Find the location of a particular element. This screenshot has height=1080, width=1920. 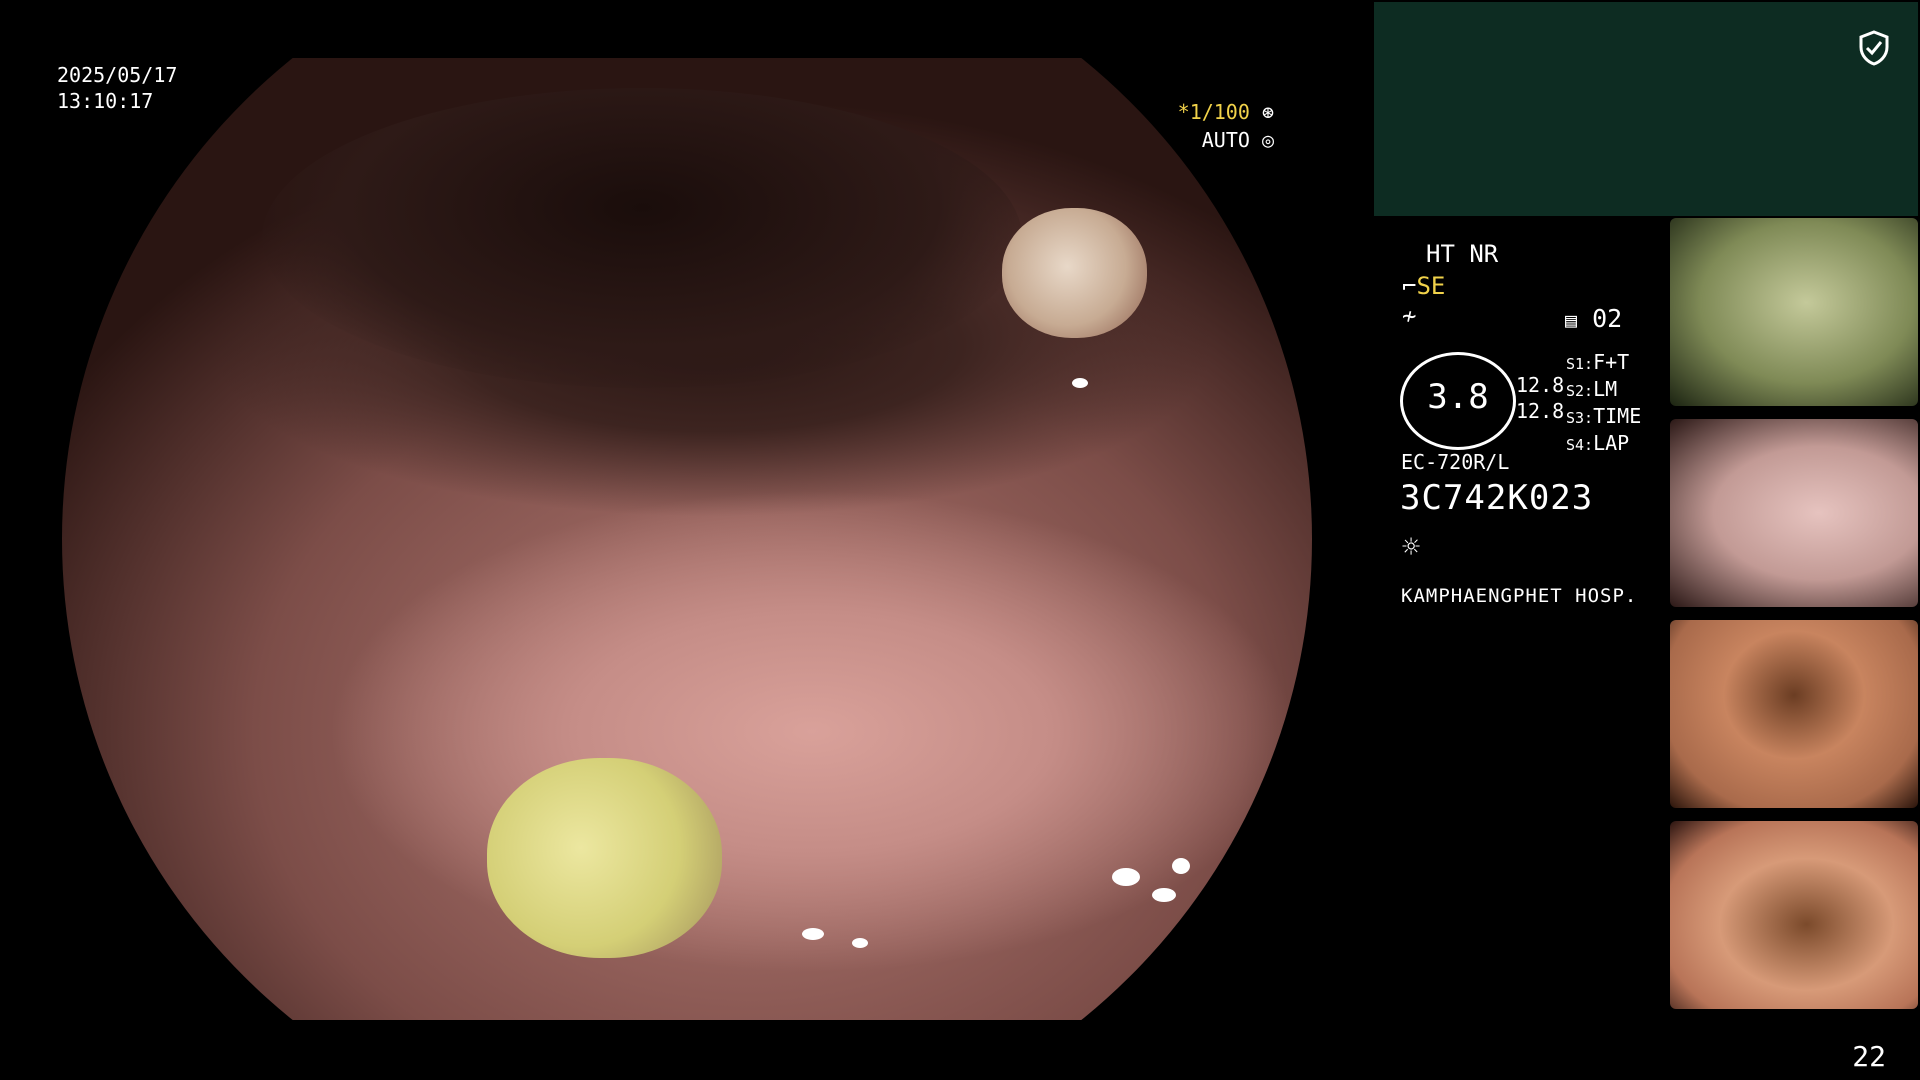

scope-model: EC-720R/L is located at coordinates (1455, 462).